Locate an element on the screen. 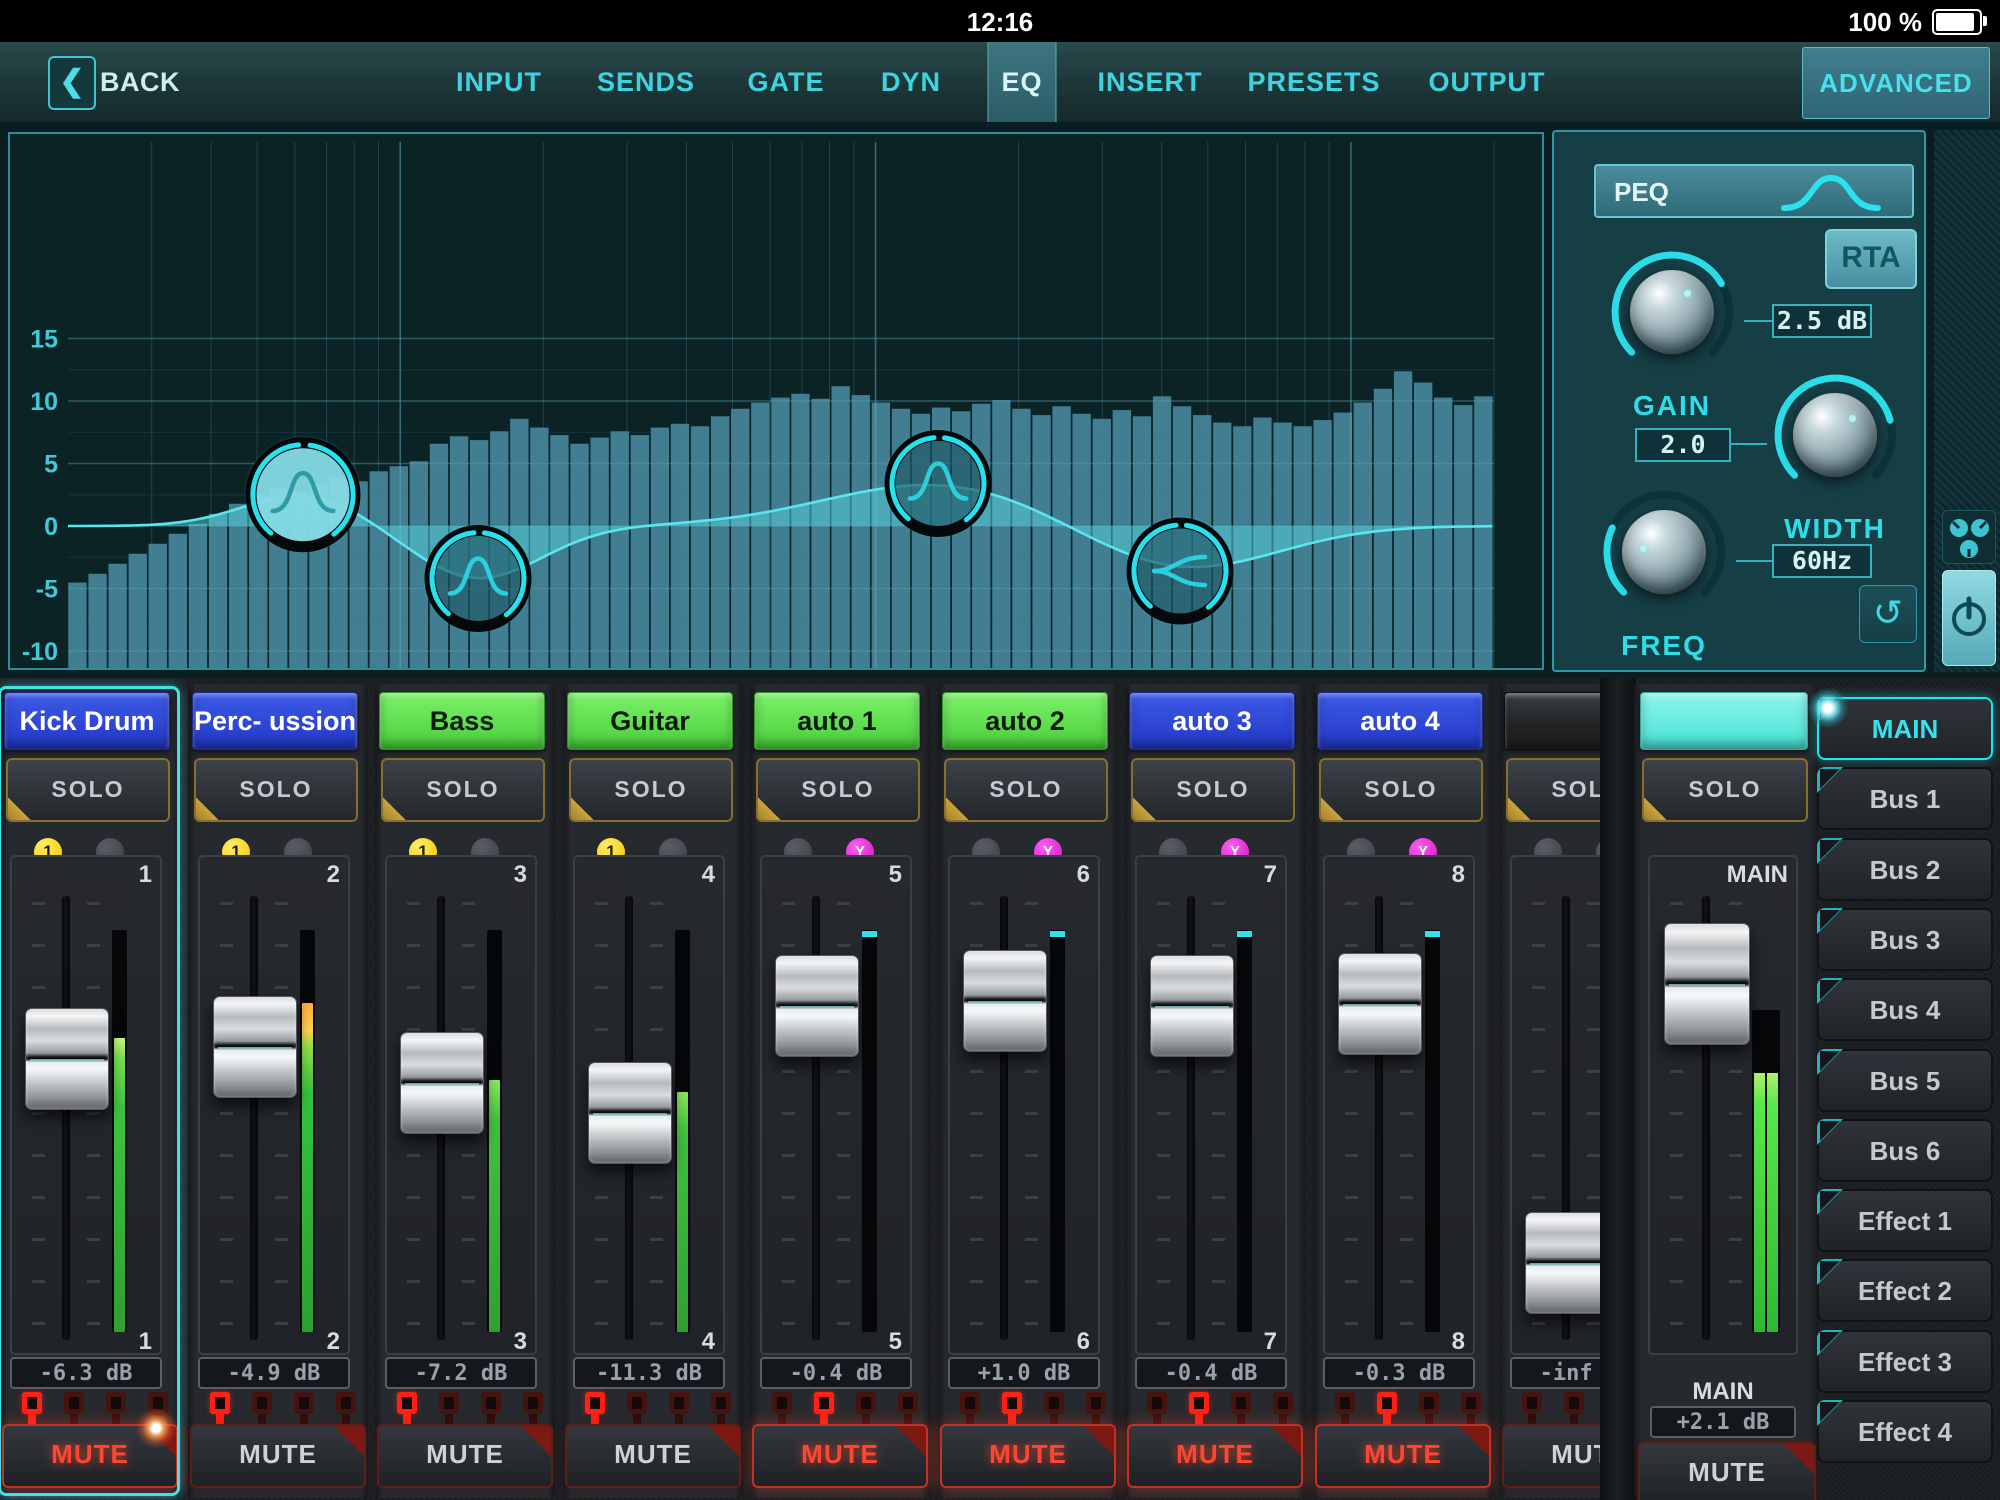 The image size is (2000, 1500). main-mute-button: MUTE is located at coordinates (1727, 1471).